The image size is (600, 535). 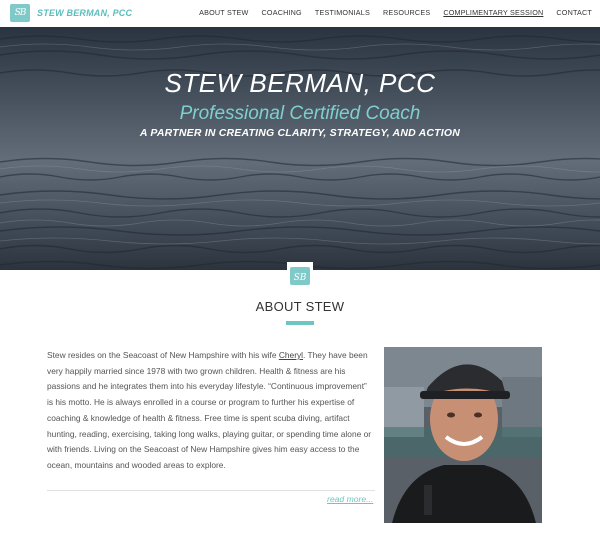 What do you see at coordinates (493, 12) in the screenshot?
I see `nav-complimentary-session: COMPLIMENTARY SESSION` at bounding box center [493, 12].